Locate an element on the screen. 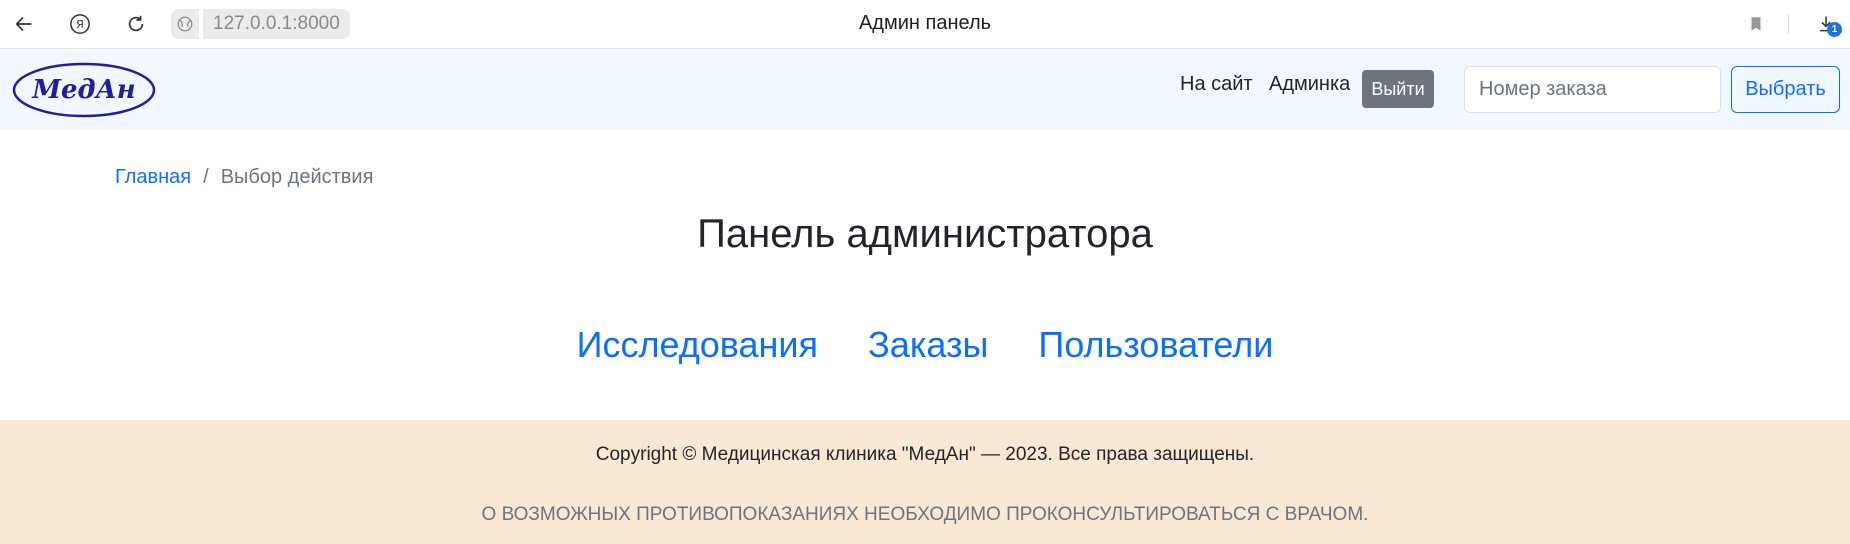 The image size is (1850, 544). yandex-icon: Я is located at coordinates (80, 24).